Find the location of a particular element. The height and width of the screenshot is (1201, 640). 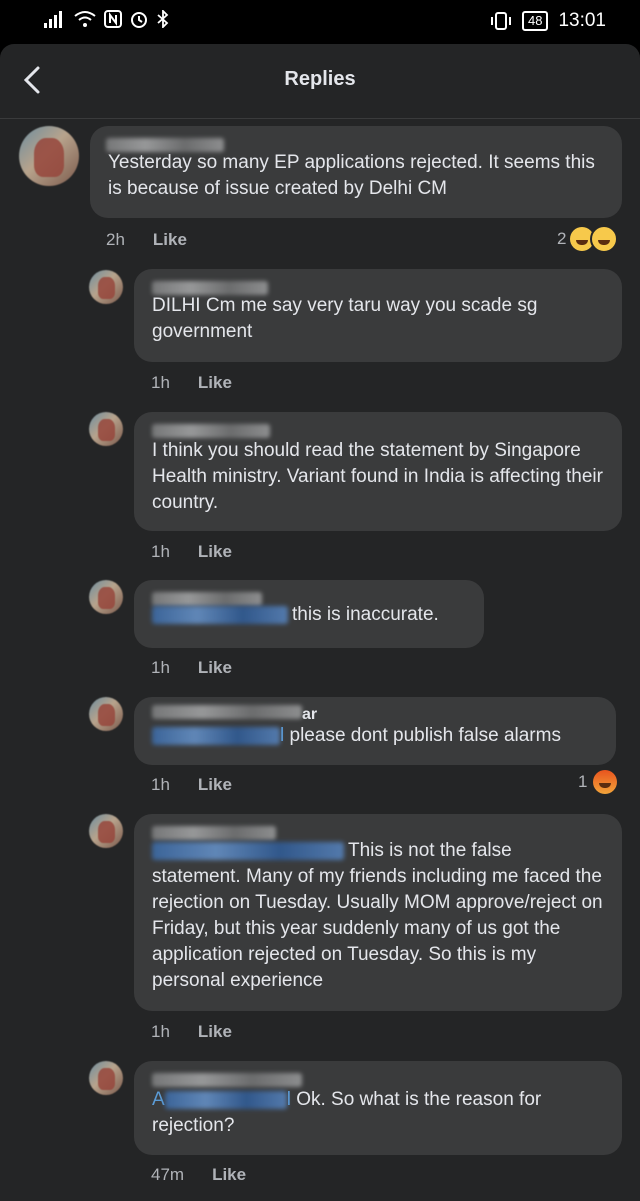

reactions: 2 is located at coordinates (588, 239).